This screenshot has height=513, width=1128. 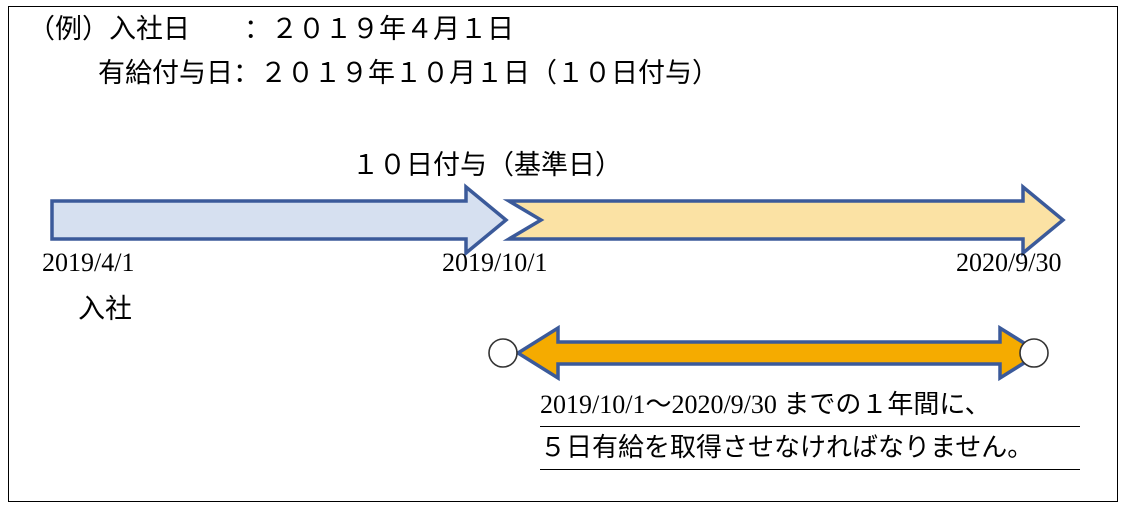 I want to click on pre-grant-period-arrow, so click(x=279, y=220).